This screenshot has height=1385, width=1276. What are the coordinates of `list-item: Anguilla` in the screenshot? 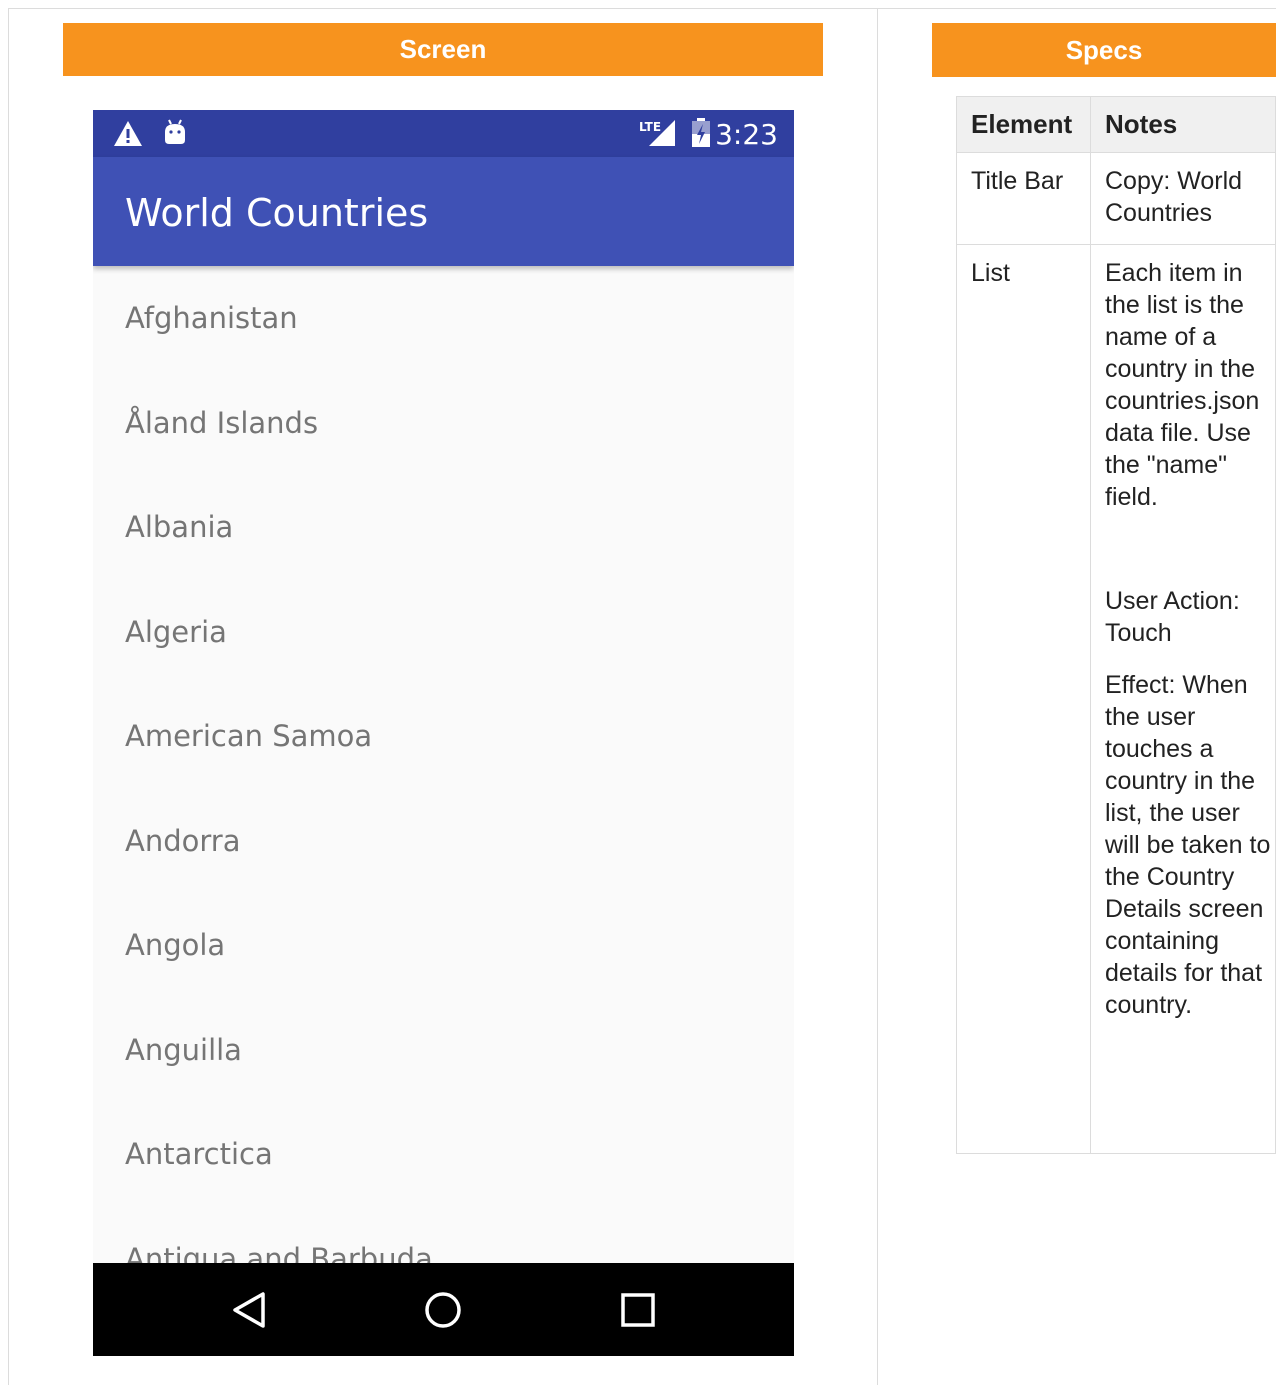 It's located at (443, 1050).